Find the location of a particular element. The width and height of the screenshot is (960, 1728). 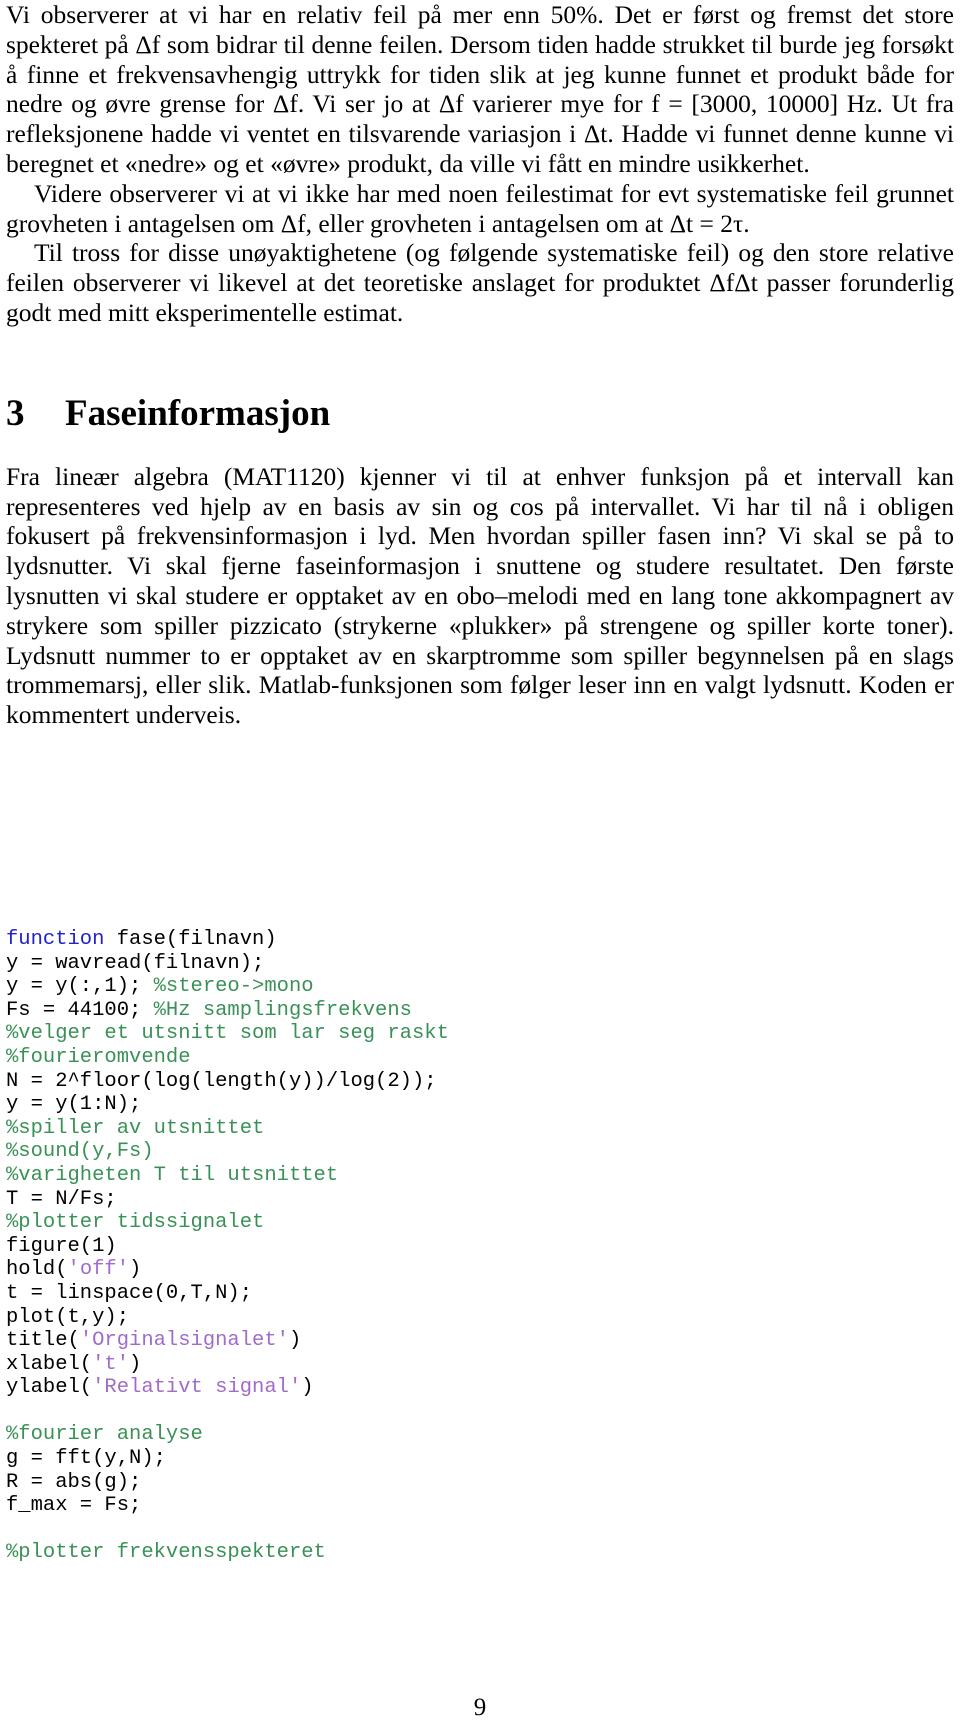

code-token: xlabel( is located at coordinates (49, 1364).